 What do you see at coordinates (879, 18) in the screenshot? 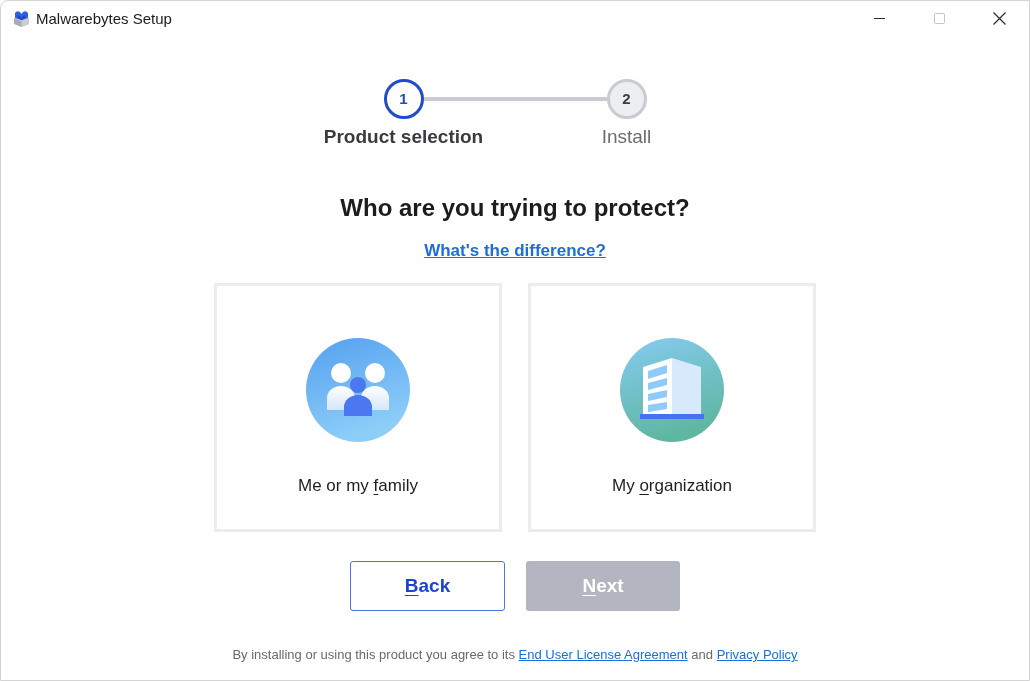
I see `minimize-icon` at bounding box center [879, 18].